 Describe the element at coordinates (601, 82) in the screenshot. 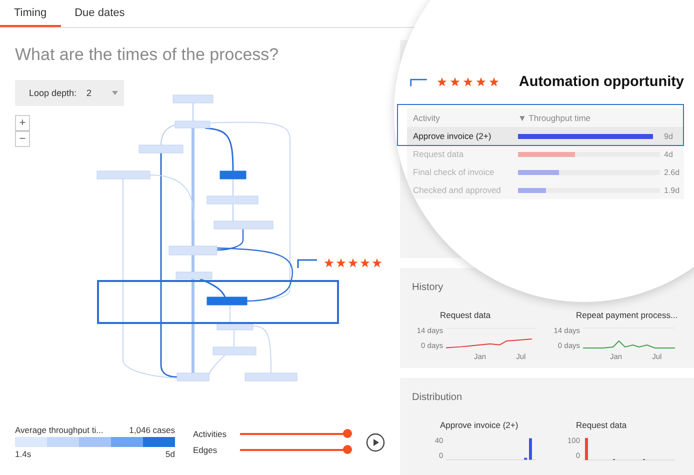

I see `opportunity-title: Automation opportunity` at that location.